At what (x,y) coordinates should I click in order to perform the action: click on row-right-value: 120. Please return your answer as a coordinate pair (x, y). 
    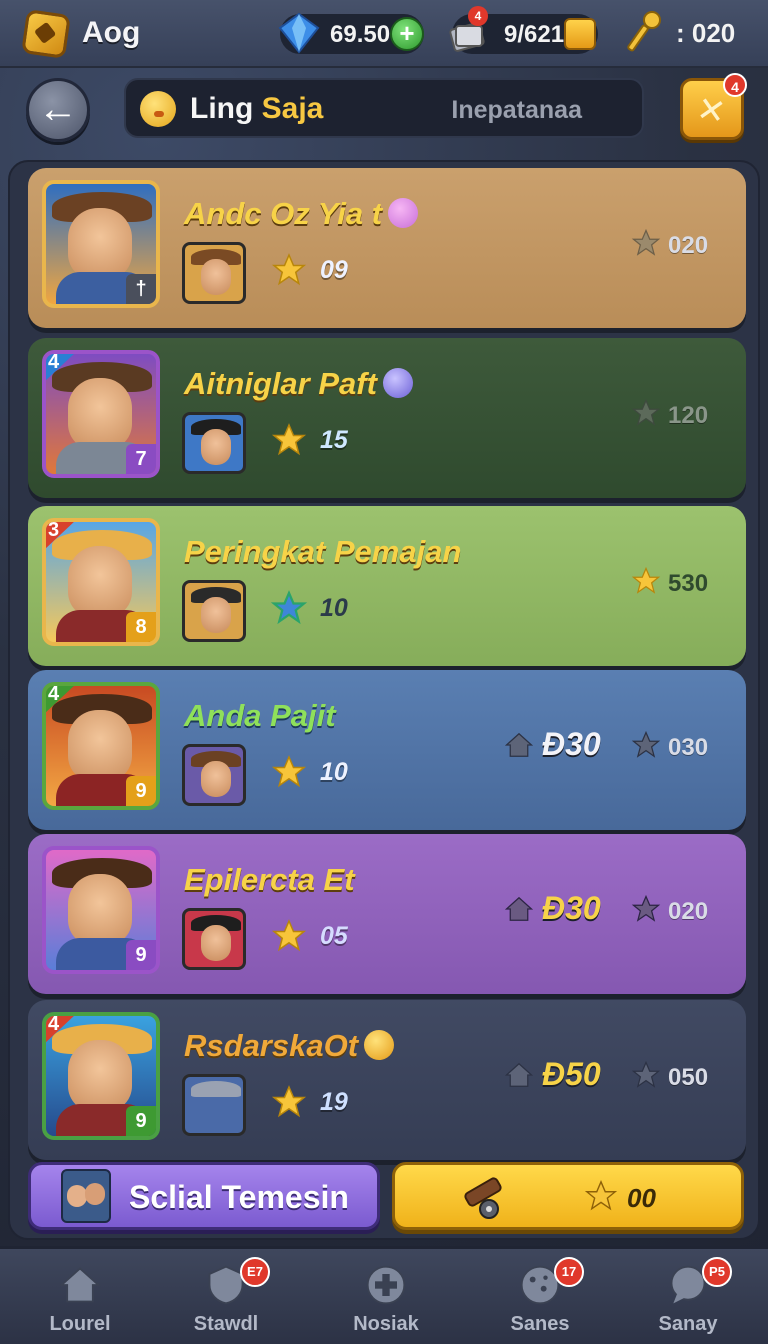
    Looking at the image, I should click on (688, 415).